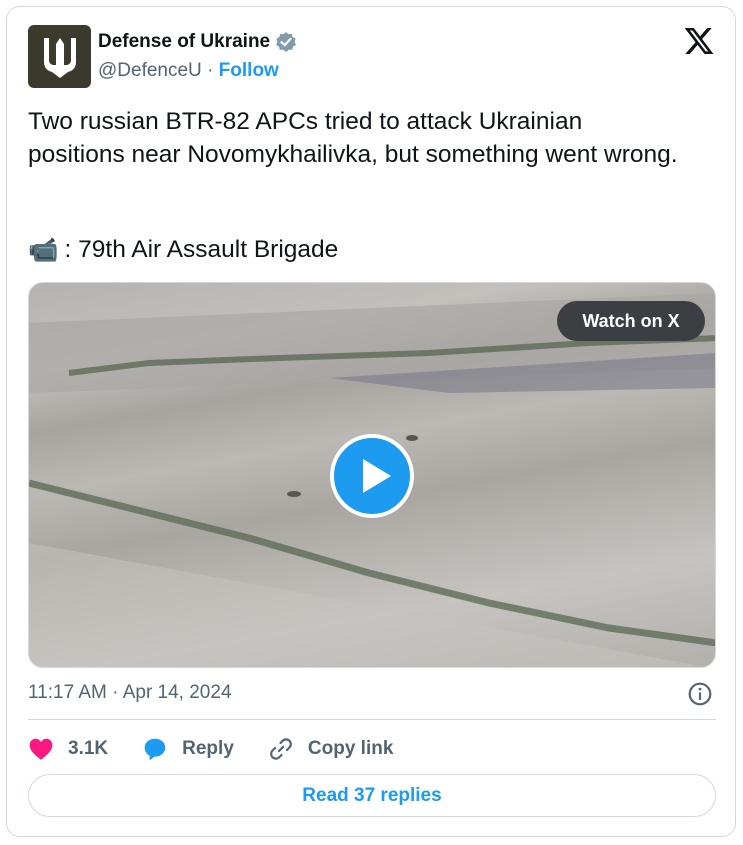 This screenshot has width=743, height=845. I want to click on info-icon, so click(700, 694).